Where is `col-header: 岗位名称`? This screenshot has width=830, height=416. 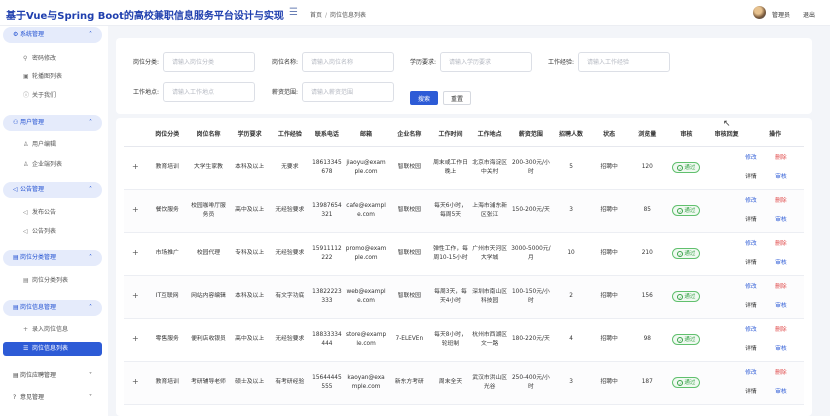 col-header: 岗位名称 is located at coordinates (208, 134).